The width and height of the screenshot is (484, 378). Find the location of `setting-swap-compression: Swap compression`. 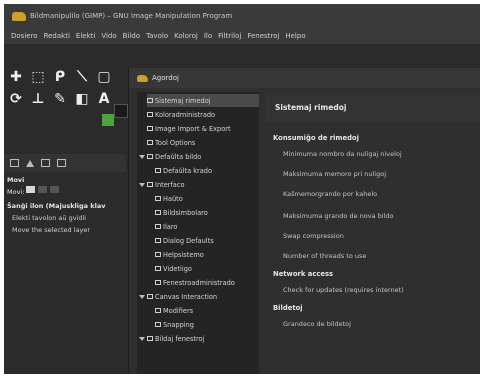

setting-swap-compression: Swap compression is located at coordinates (313, 236).